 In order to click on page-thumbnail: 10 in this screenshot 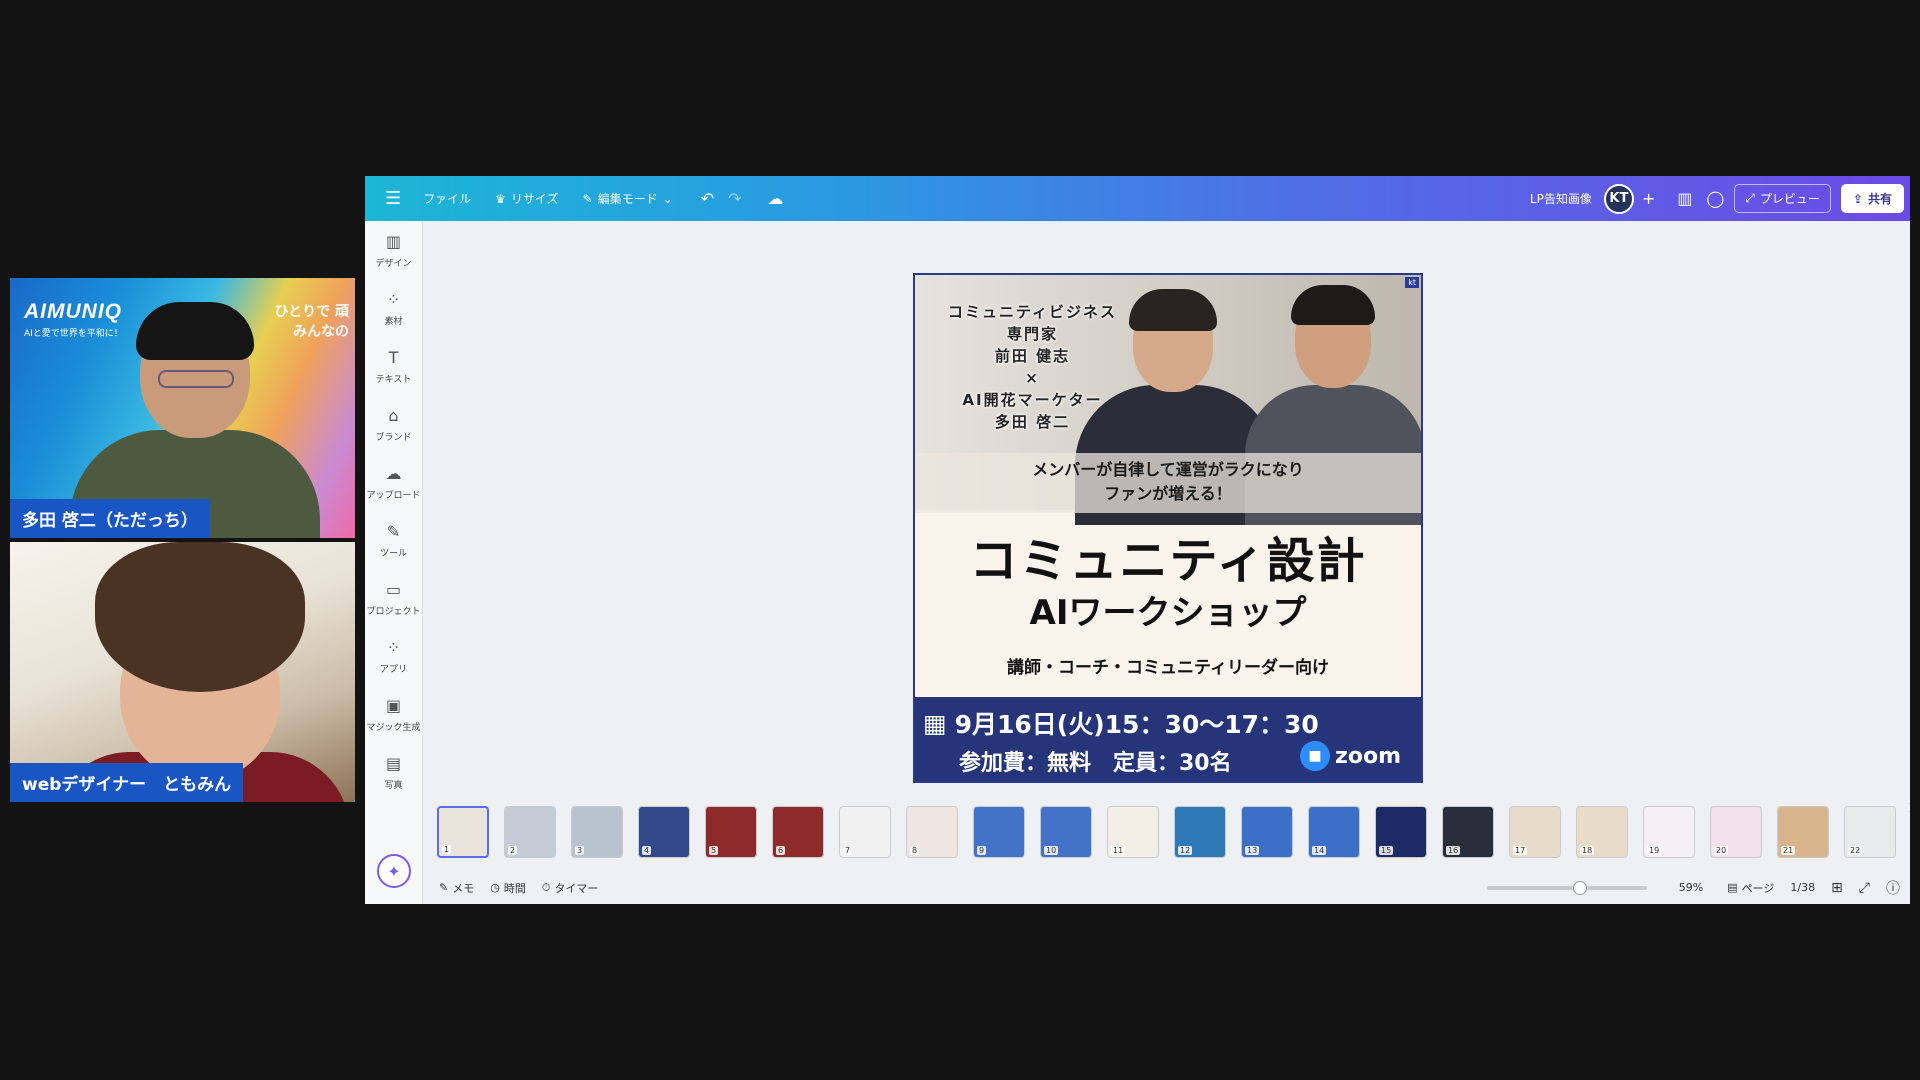, I will do `click(1066, 832)`.